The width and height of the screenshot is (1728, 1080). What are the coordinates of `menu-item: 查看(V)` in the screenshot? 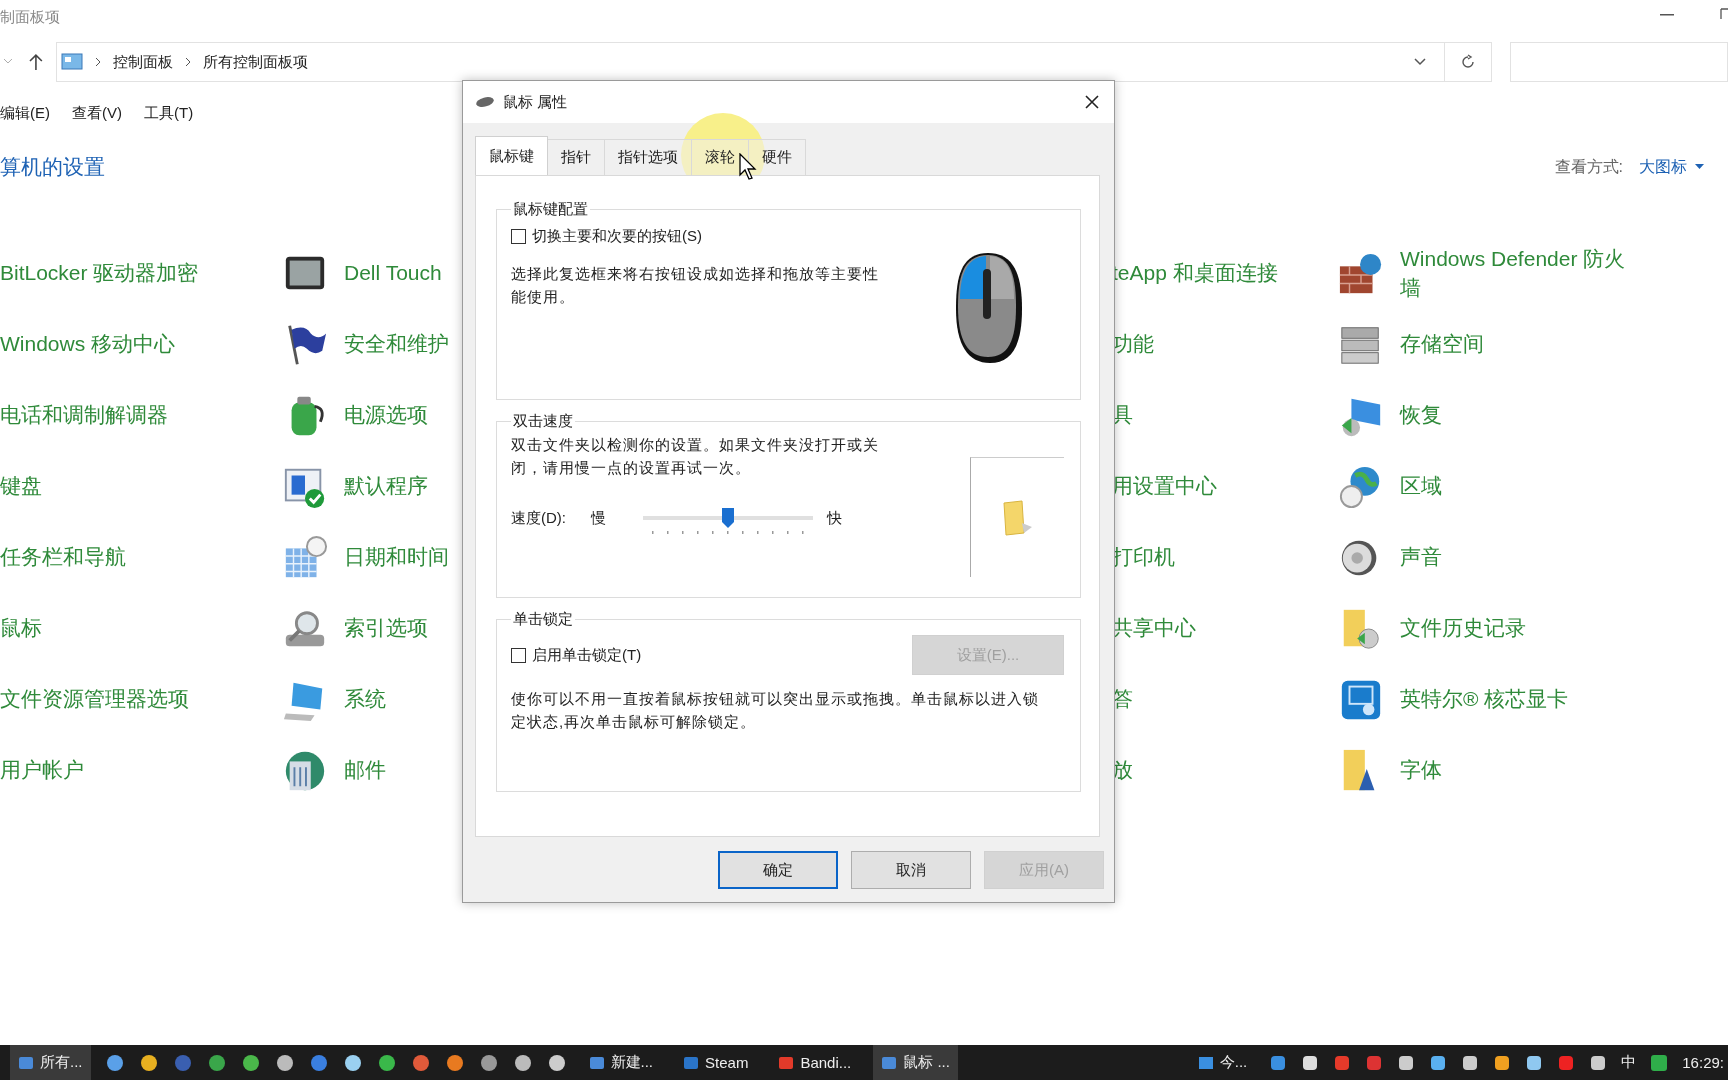 It's located at (97, 113).